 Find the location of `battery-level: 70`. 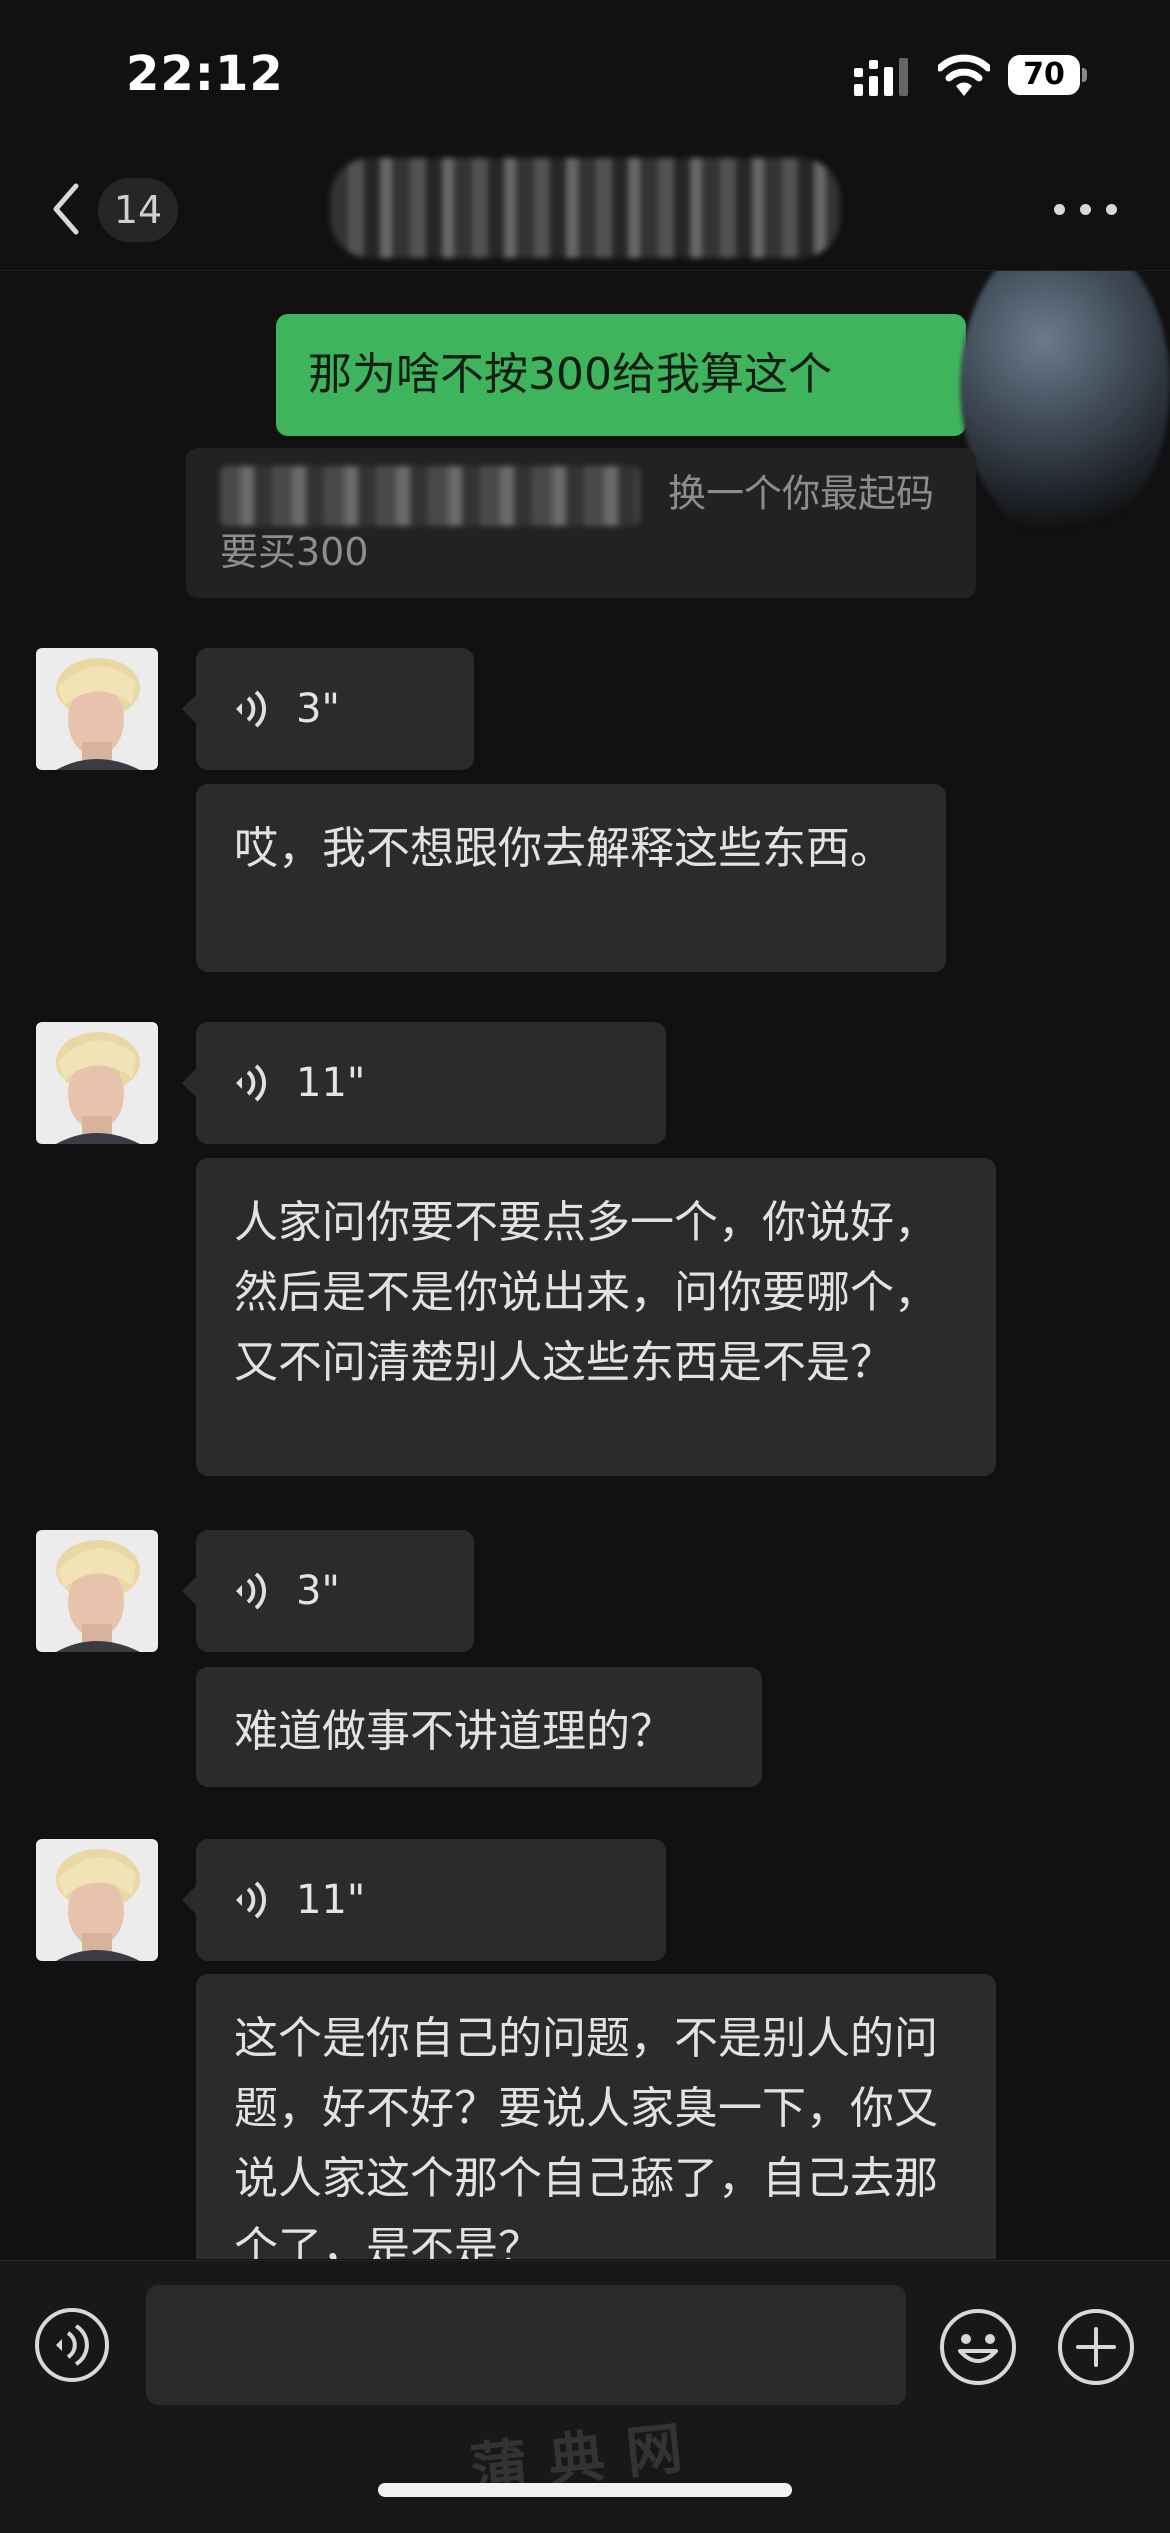

battery-level: 70 is located at coordinates (1044, 75).